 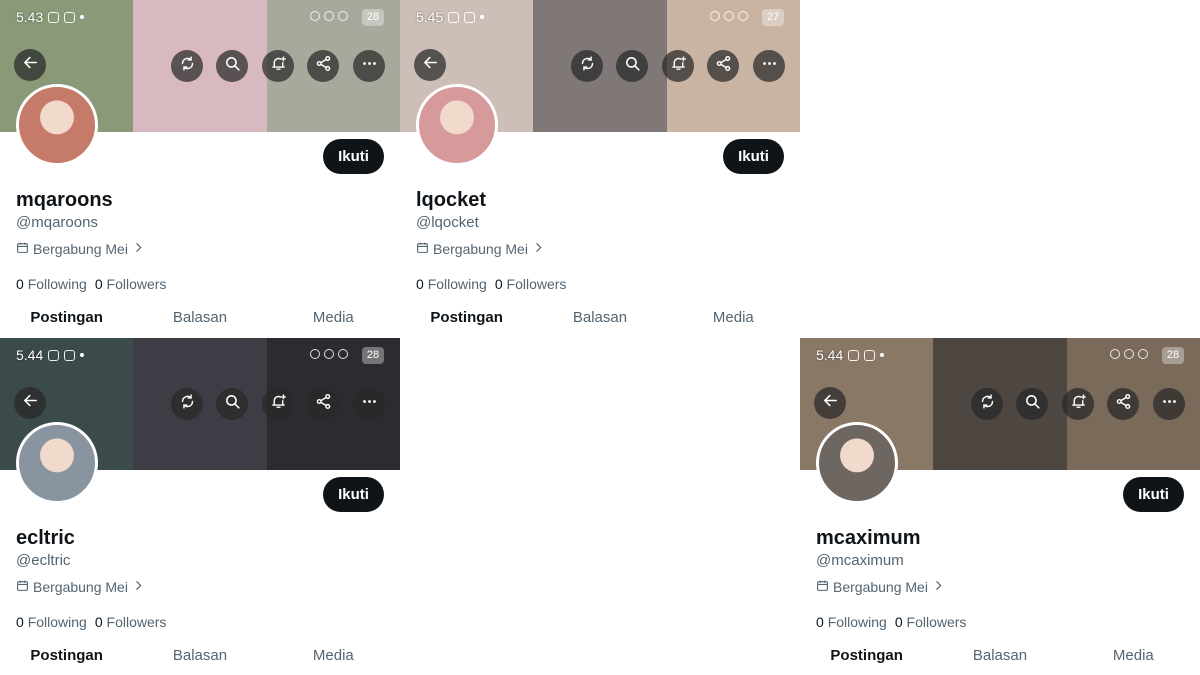 I want to click on display-name: ecltric, so click(x=45, y=538).